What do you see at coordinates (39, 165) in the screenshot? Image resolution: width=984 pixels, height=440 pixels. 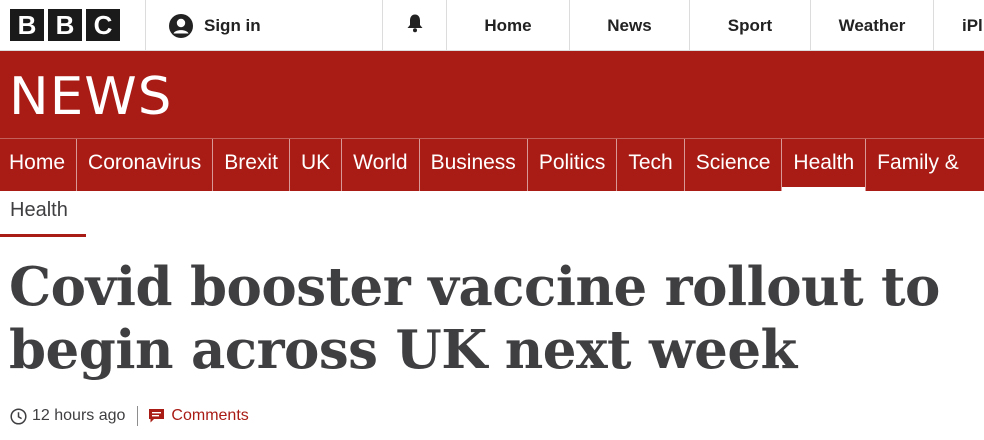 I see `section-nav-home: Home` at bounding box center [39, 165].